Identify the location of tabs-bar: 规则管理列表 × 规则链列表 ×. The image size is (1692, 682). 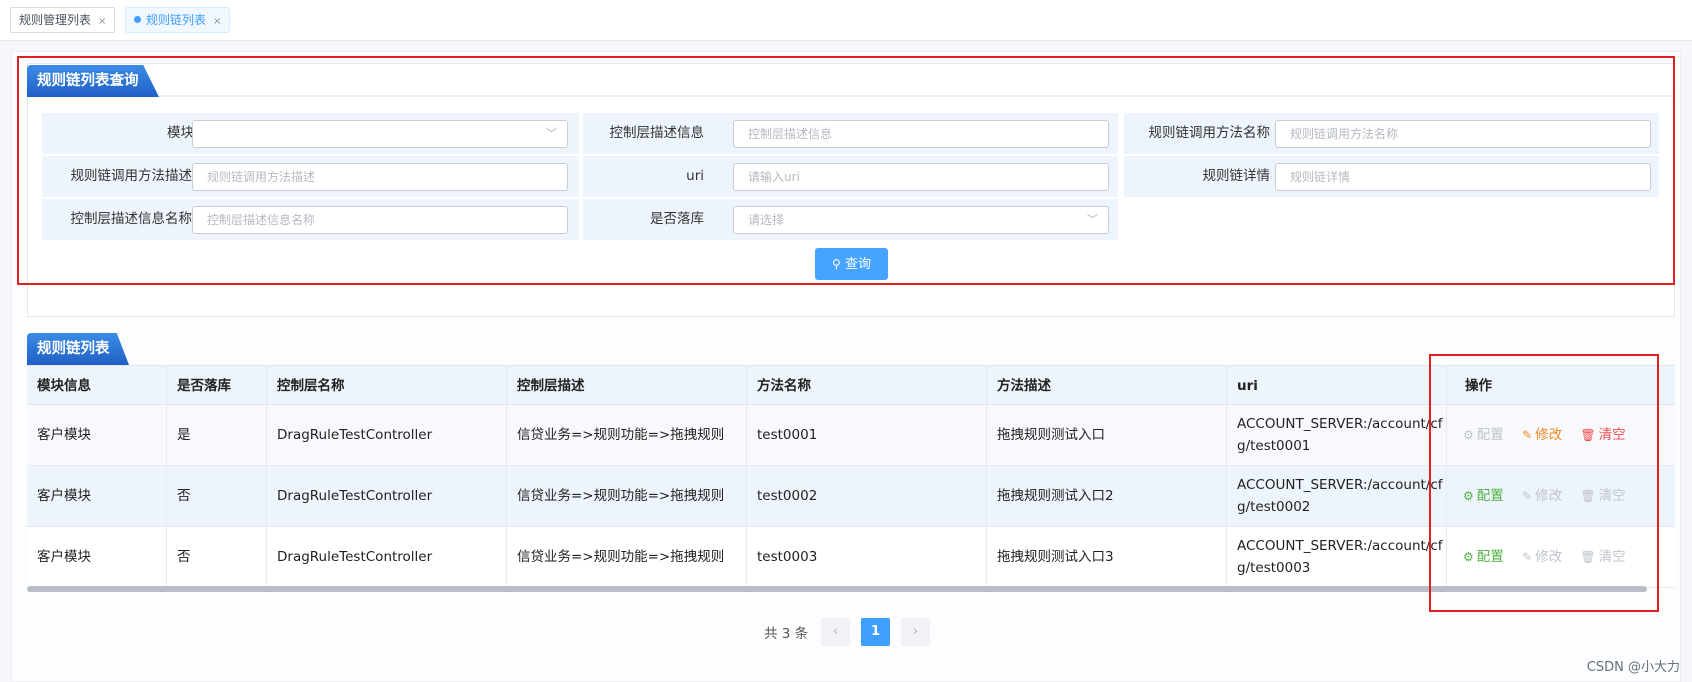
(846, 20).